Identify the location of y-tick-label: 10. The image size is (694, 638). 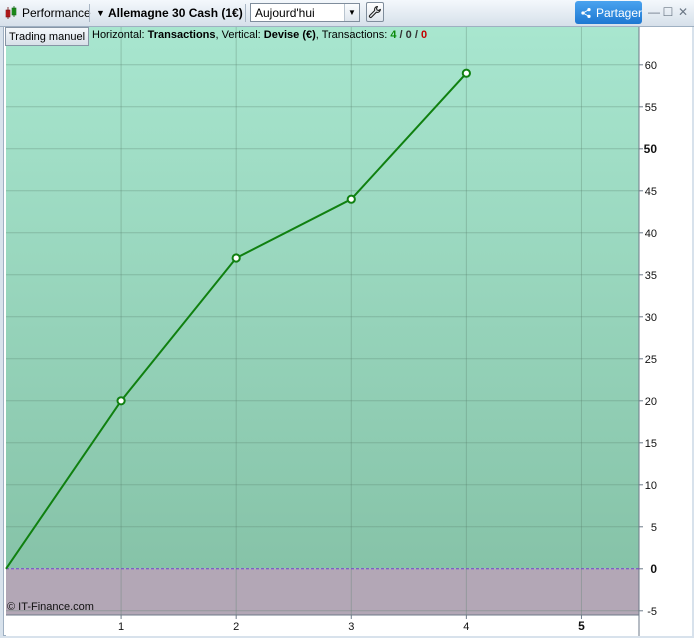
(651, 486).